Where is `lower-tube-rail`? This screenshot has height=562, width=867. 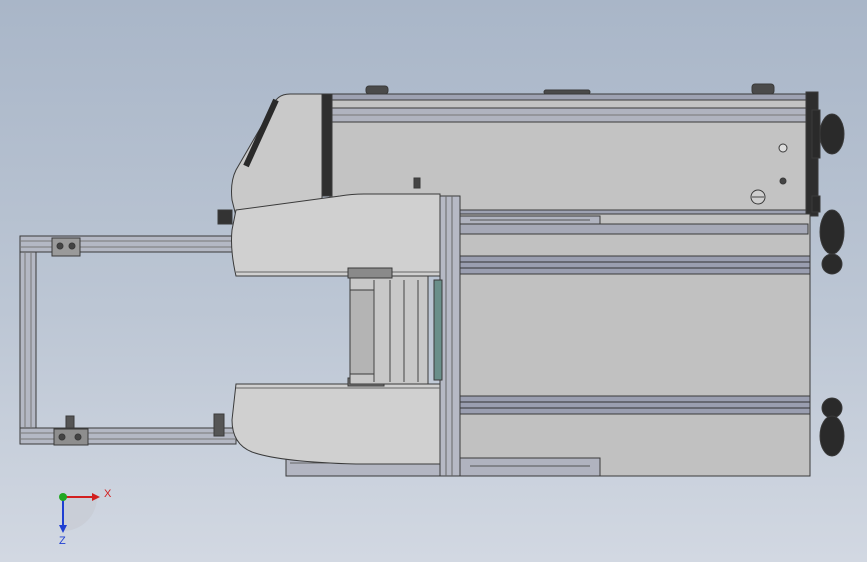 lower-tube-rail is located at coordinates (128, 436).